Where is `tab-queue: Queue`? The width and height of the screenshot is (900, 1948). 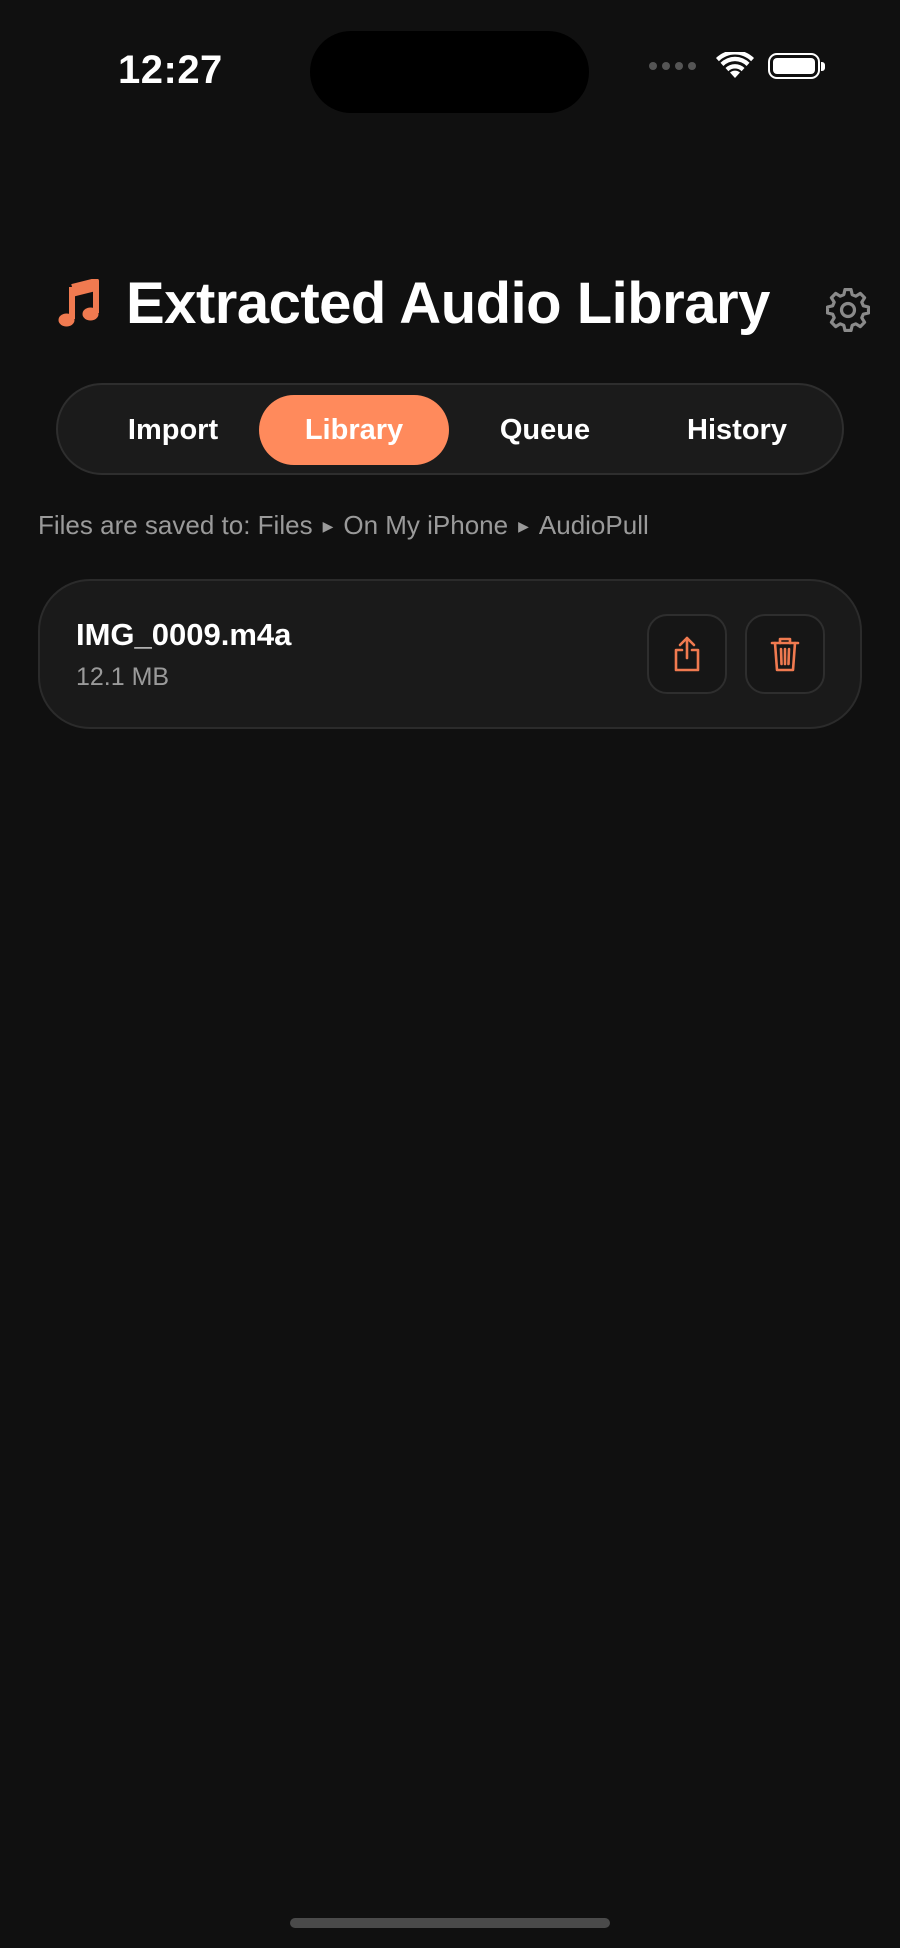 tab-queue: Queue is located at coordinates (545, 430).